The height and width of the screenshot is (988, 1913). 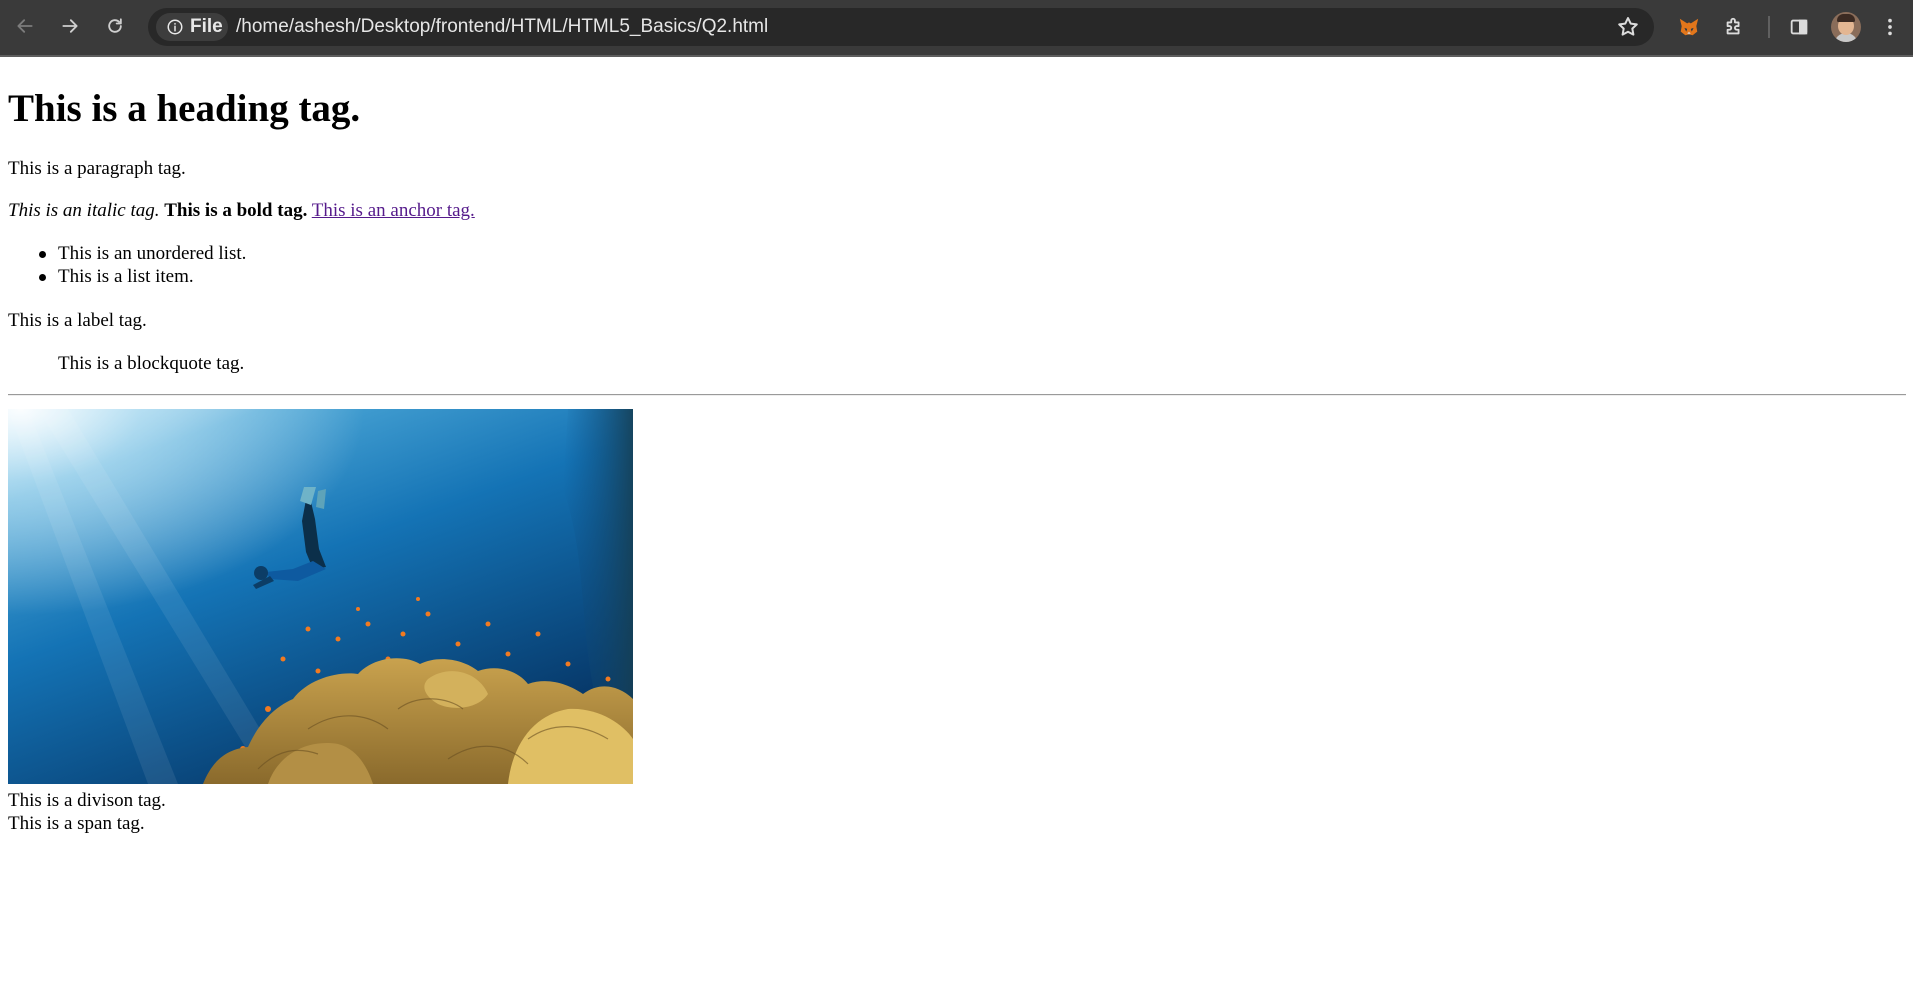 What do you see at coordinates (236, 210) in the screenshot?
I see `bold-text: This is a bold tag.` at bounding box center [236, 210].